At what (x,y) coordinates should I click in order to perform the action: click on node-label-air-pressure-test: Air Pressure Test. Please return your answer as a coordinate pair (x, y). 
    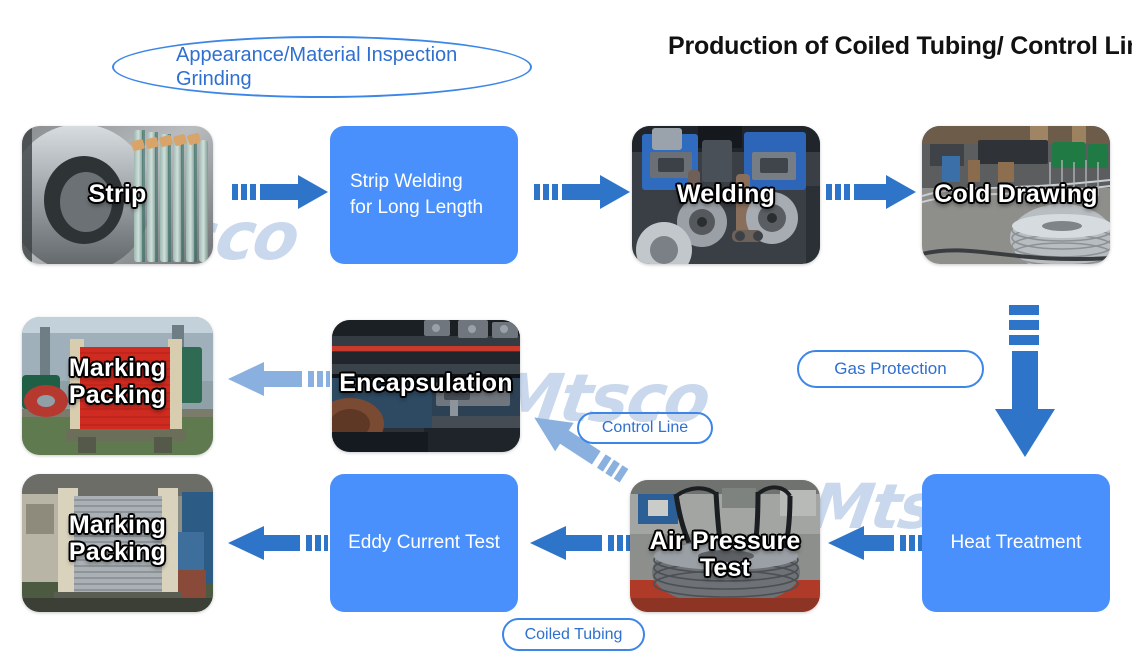
    Looking at the image, I should click on (725, 554).